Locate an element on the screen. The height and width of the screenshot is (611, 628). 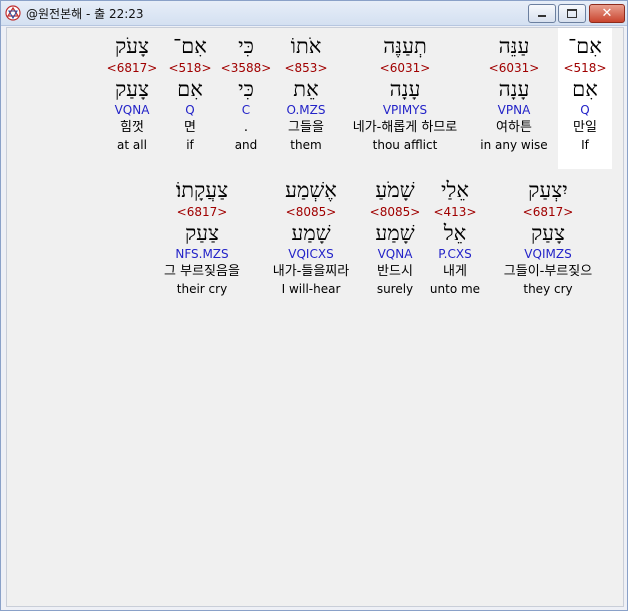
word-block: שָׁמֹעַ <8085> שָׁמַע VQNA 반드시 surely is located at coordinates (395, 240).